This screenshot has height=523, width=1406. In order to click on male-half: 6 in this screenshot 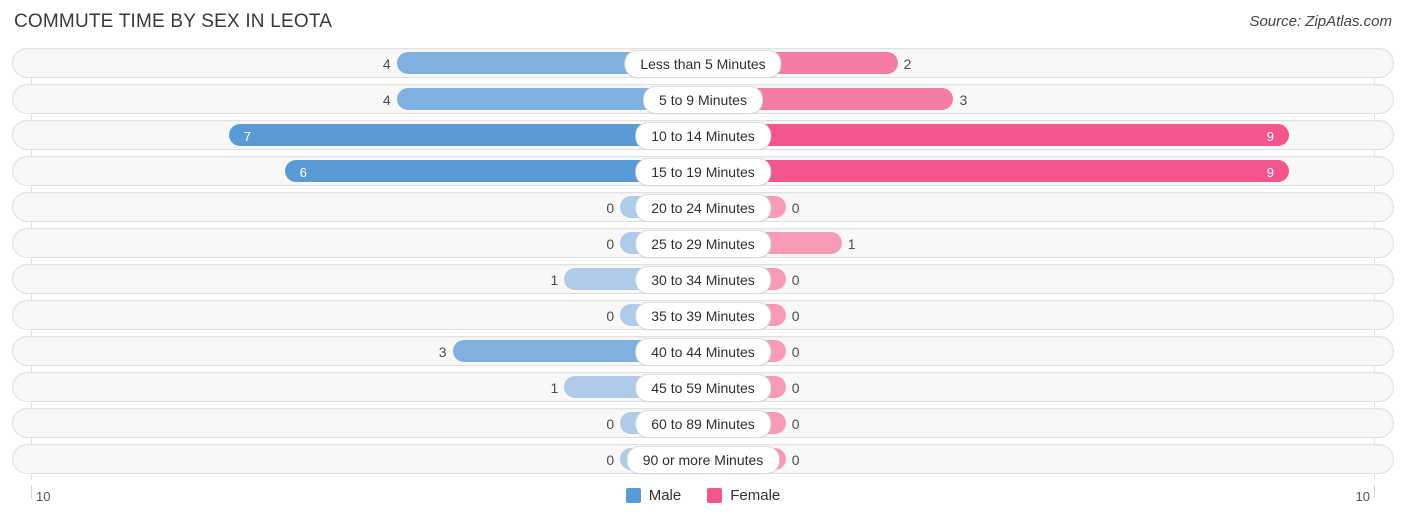, I will do `click(358, 171)`.